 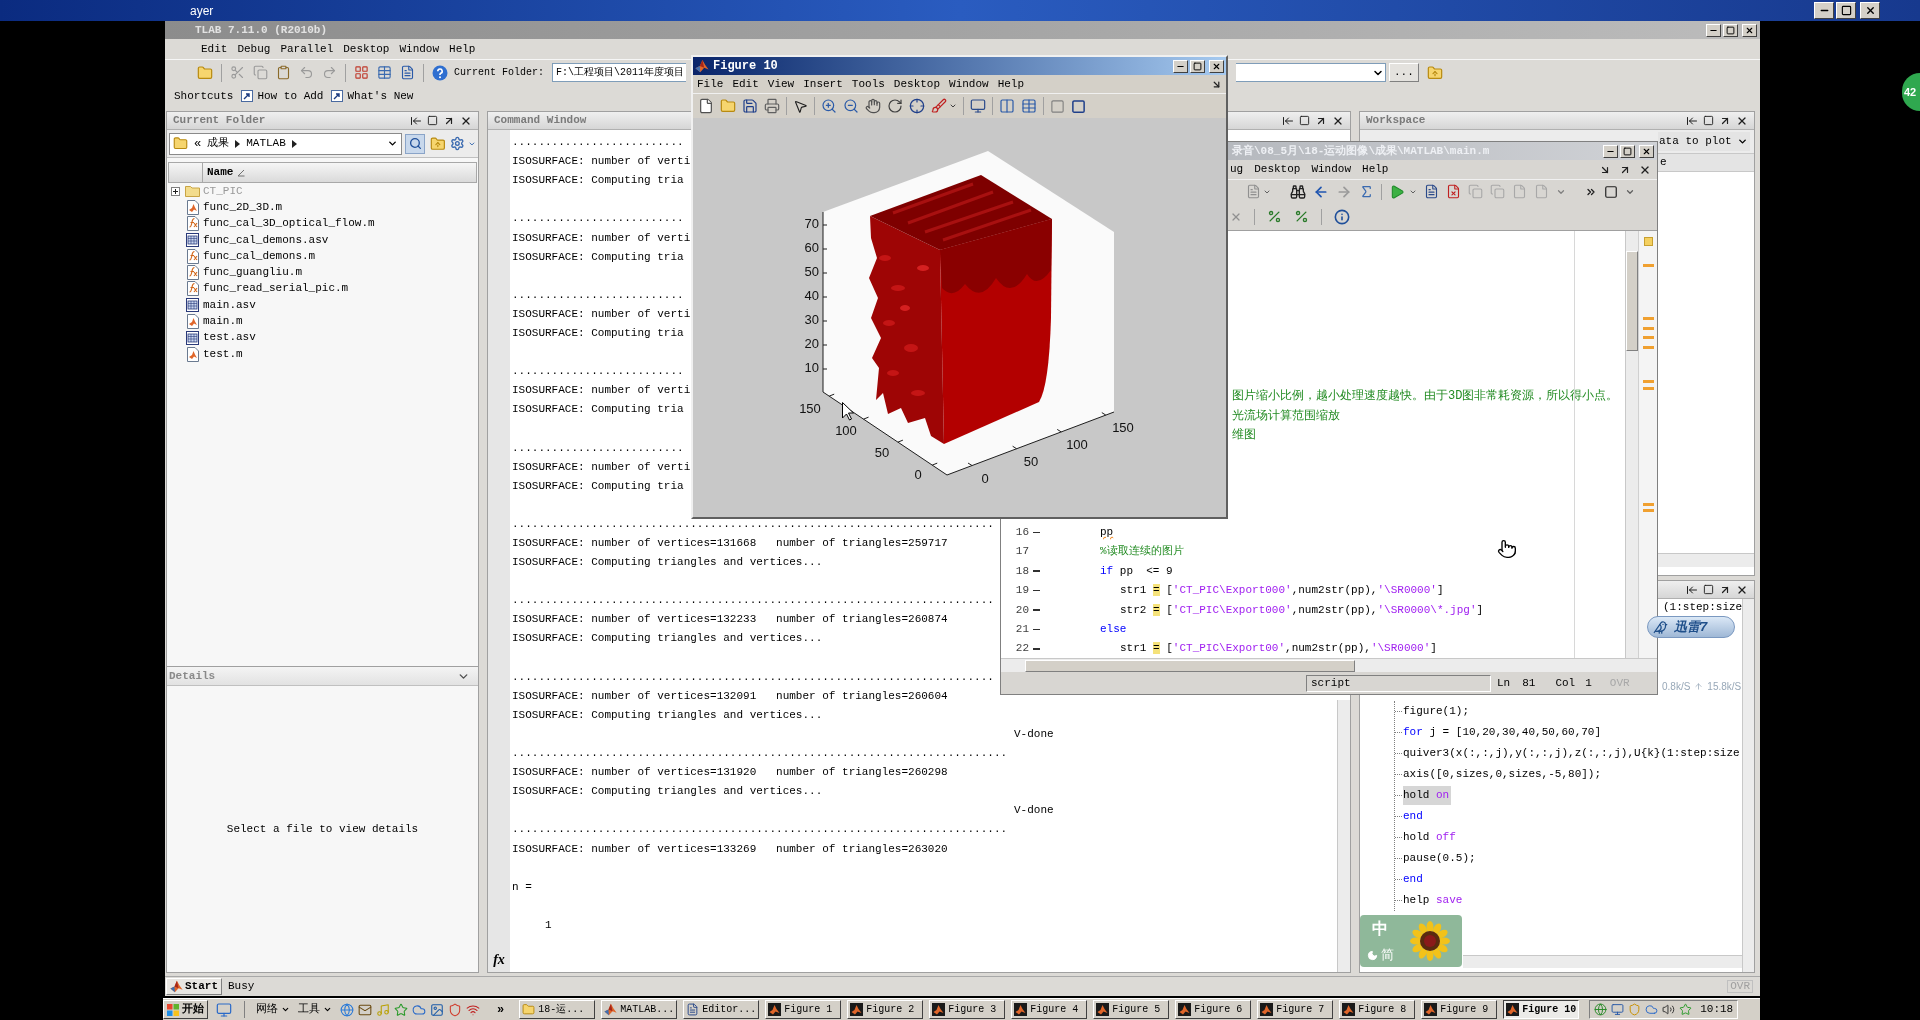 I want to click on menu-item: ug, so click(x=1237, y=169).